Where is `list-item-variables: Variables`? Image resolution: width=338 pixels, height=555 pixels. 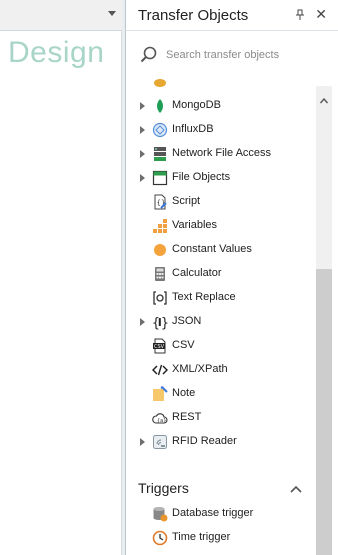
list-item-variables: Variables is located at coordinates (221, 226).